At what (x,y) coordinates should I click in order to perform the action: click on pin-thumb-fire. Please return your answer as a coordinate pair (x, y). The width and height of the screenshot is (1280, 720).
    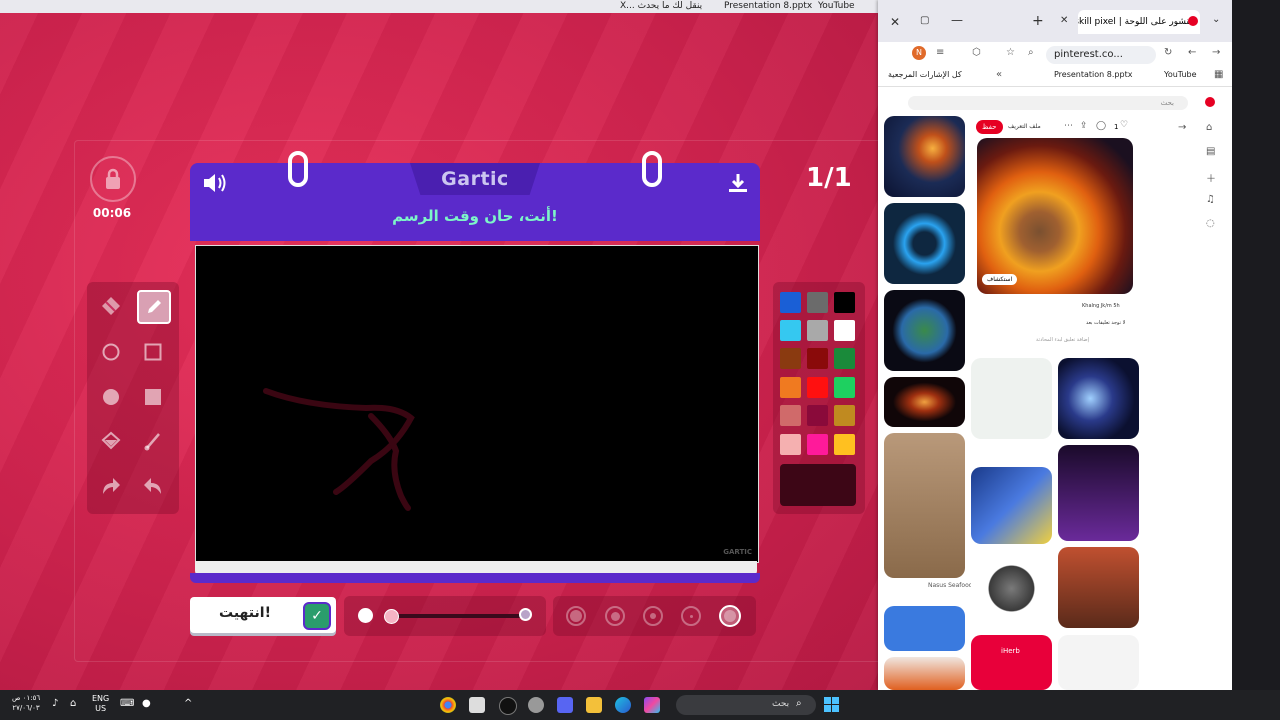
    Looking at the image, I should click on (924, 673).